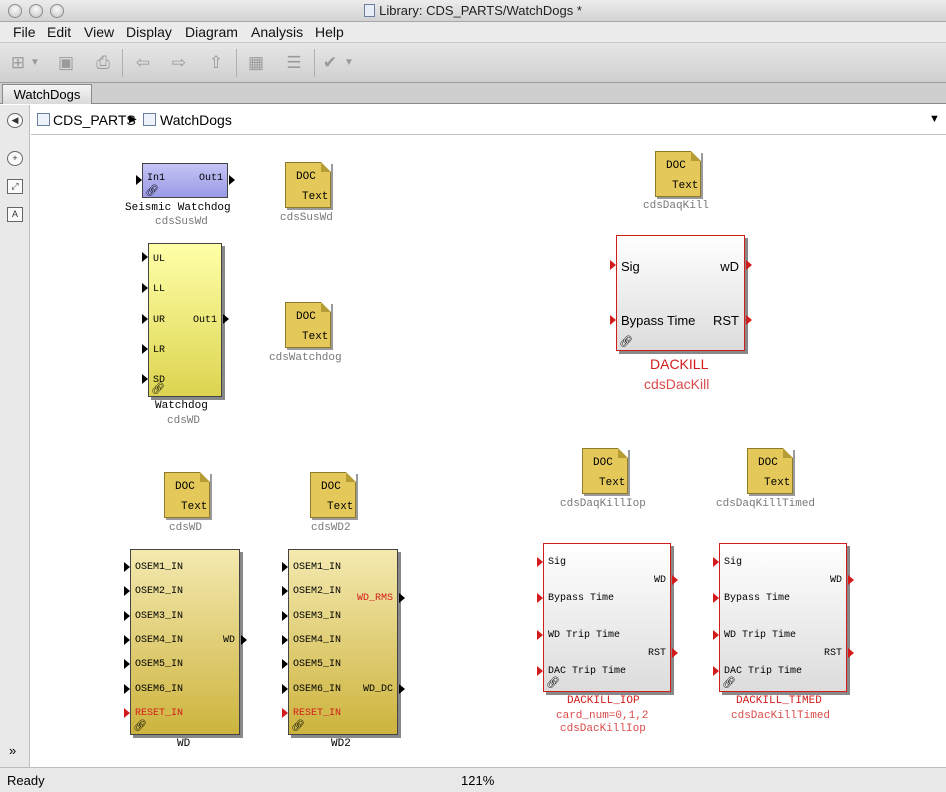  Describe the element at coordinates (15, 214) in the screenshot. I see `annotation-icon: A` at that location.